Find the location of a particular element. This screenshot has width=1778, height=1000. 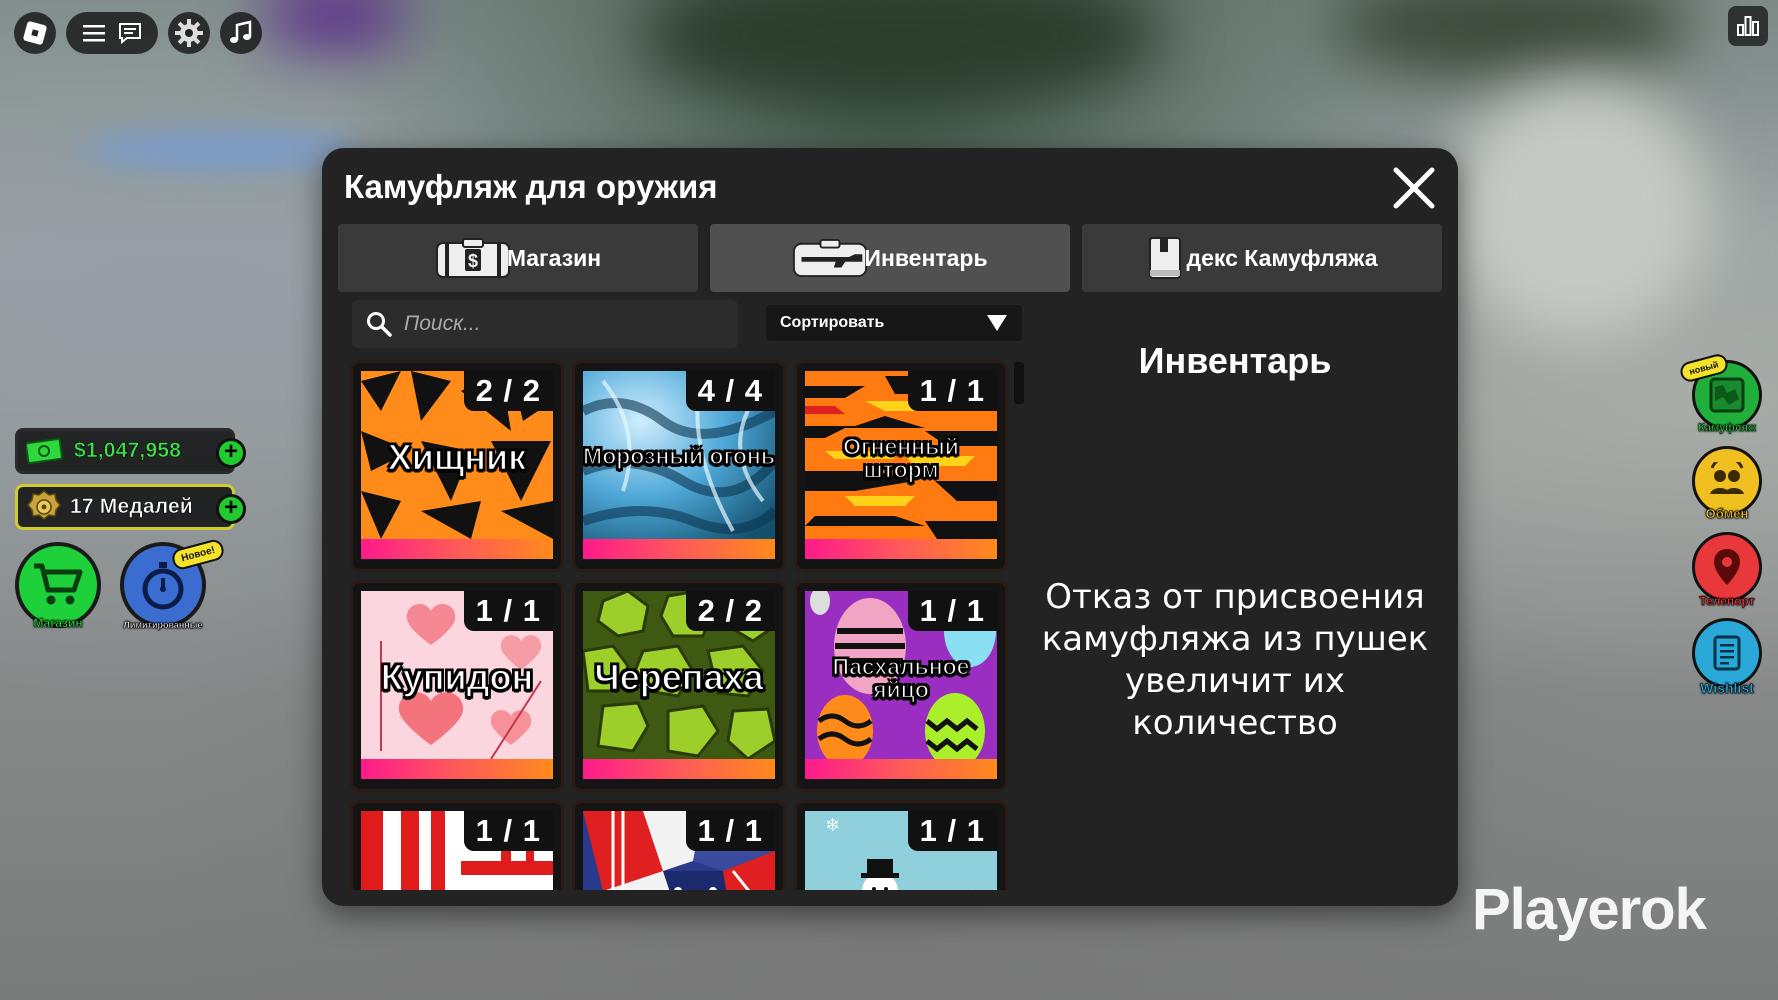

camo-icon is located at coordinates (1727, 395).